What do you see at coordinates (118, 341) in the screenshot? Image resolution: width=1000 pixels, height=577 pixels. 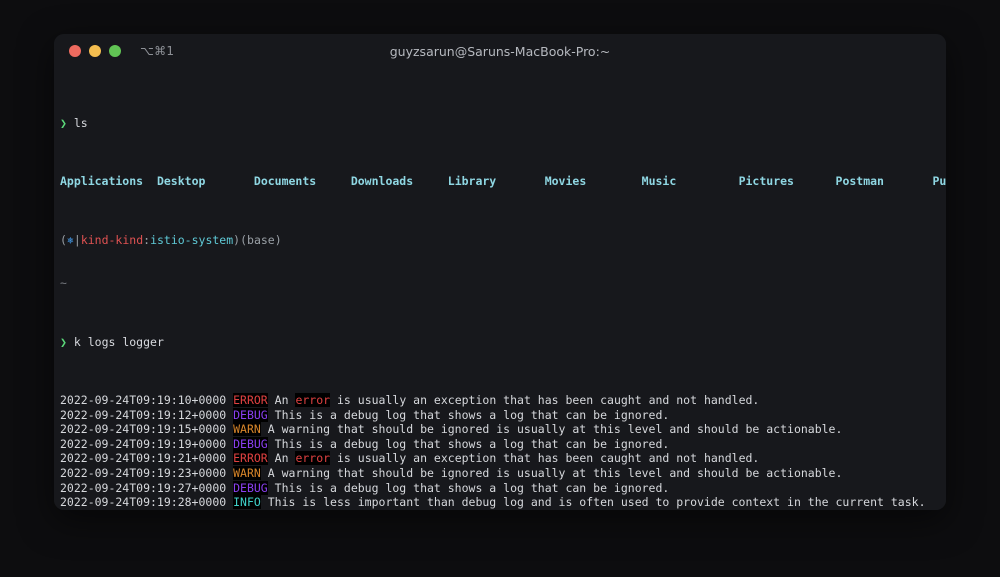 I see `command-text-klogs: k logs logger` at bounding box center [118, 341].